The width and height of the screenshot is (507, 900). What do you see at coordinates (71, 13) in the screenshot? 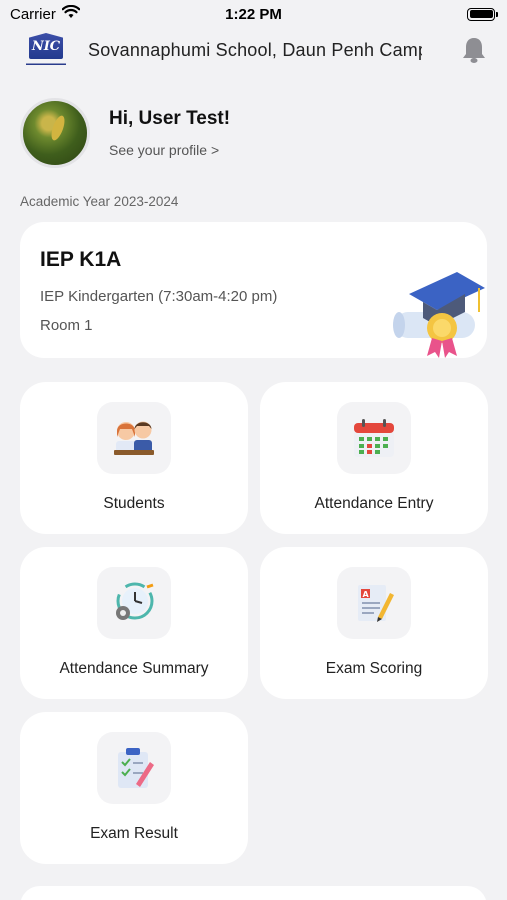
I see `wifi-icon` at bounding box center [71, 13].